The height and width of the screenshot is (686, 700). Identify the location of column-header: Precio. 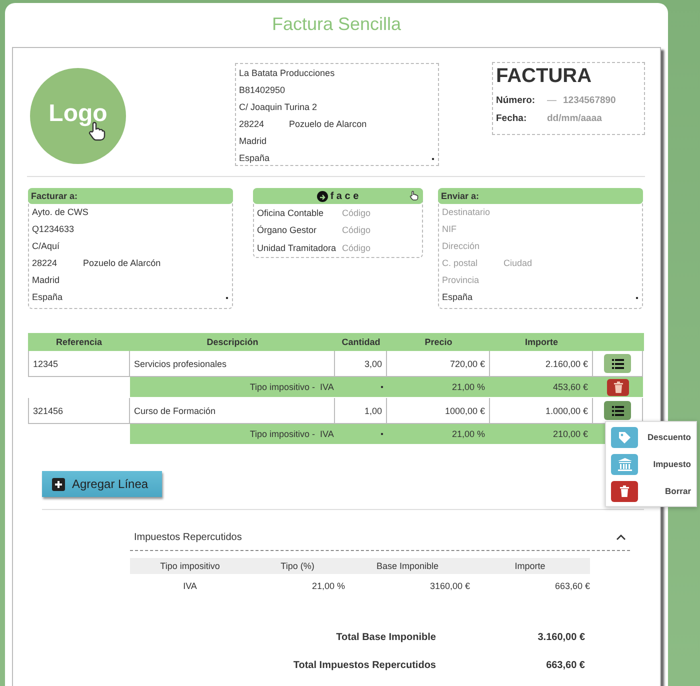
(439, 342).